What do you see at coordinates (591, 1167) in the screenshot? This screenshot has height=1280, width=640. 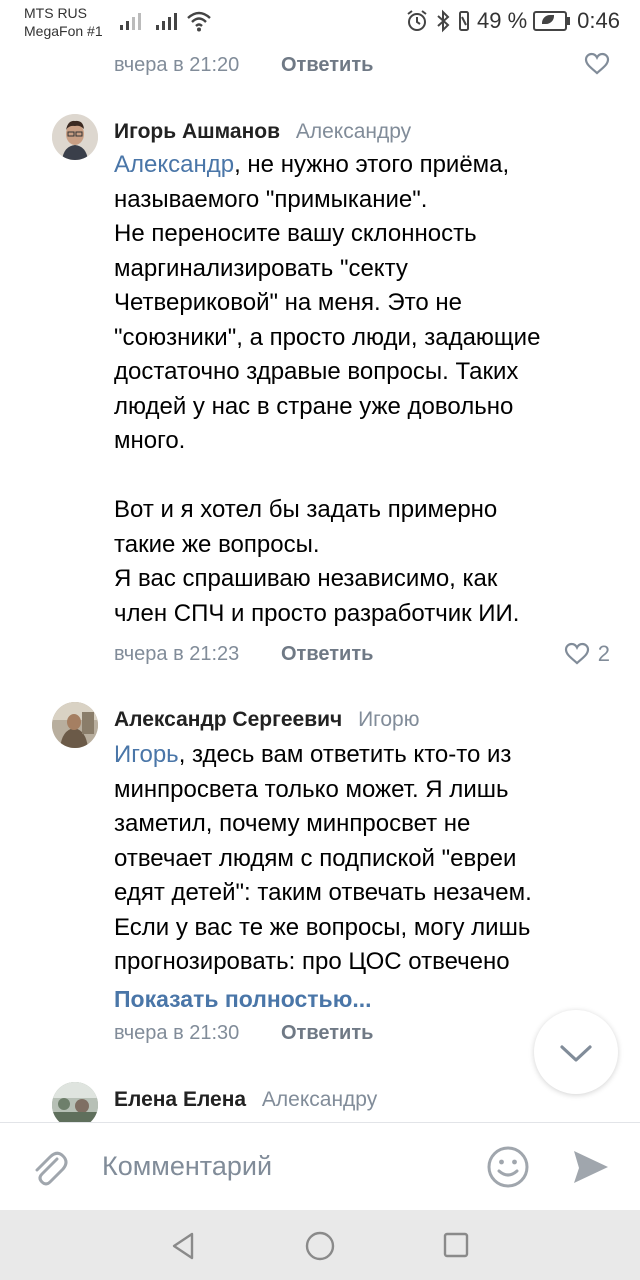 I see `send-icon` at bounding box center [591, 1167].